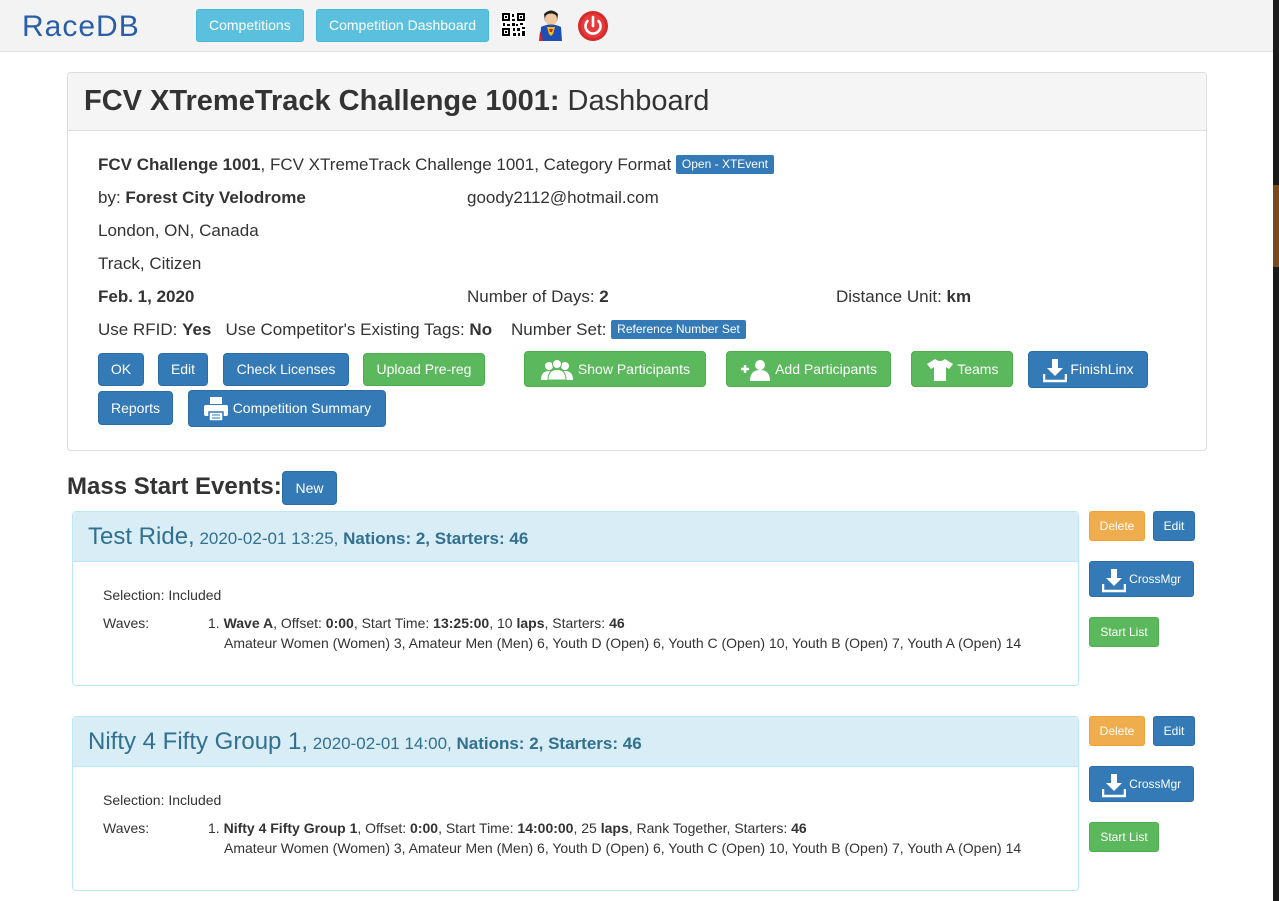 This screenshot has width=1279, height=901. What do you see at coordinates (1276, 226) in the screenshot?
I see `window-edge-highlight` at bounding box center [1276, 226].